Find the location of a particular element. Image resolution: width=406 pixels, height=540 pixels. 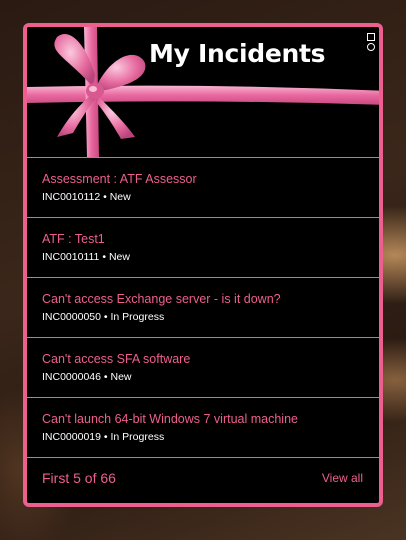

incident-number: INC0000050 is located at coordinates (71, 317).